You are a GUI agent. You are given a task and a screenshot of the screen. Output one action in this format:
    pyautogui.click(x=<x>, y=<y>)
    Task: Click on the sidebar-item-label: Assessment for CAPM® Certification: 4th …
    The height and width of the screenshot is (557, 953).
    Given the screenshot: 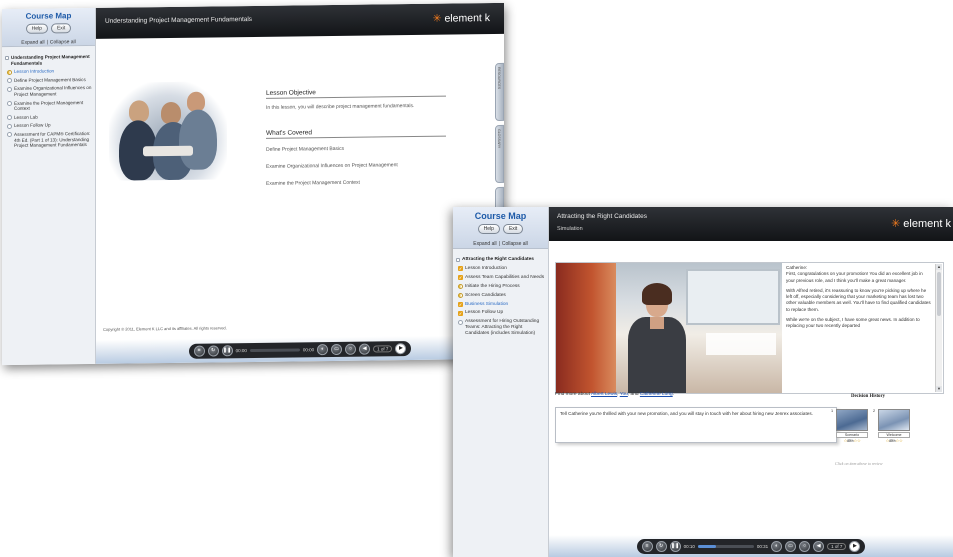 What is the action you would take?
    pyautogui.click(x=52, y=139)
    